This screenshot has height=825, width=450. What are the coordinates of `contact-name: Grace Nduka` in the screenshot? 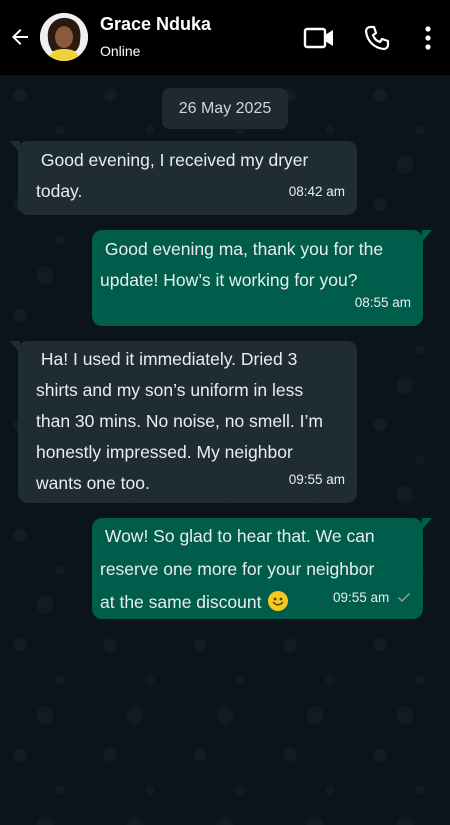 It's located at (155, 24).